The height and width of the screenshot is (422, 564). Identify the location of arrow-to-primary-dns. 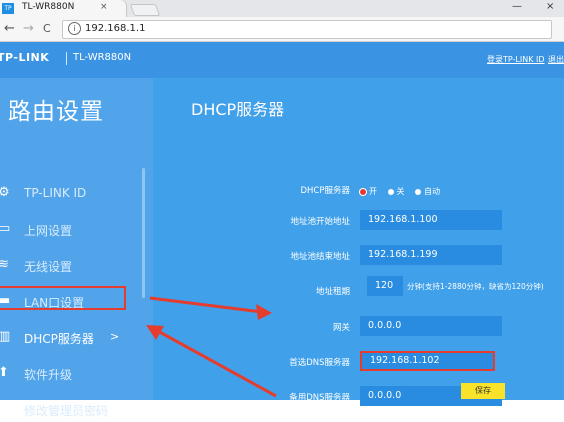
(210, 308).